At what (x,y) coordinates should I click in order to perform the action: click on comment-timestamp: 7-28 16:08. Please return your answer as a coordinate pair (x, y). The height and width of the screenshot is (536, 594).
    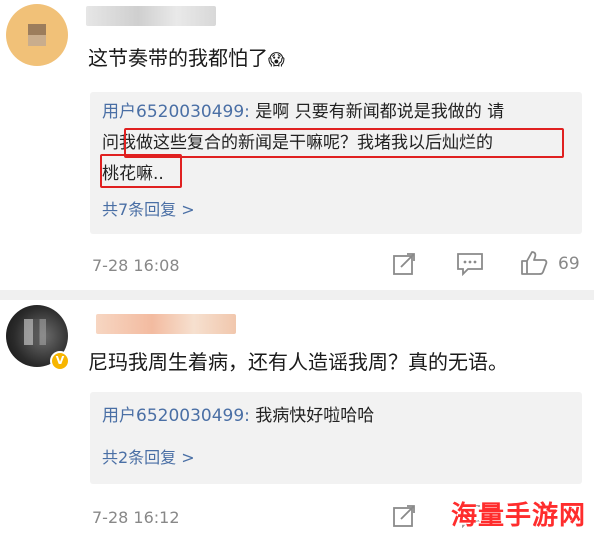
    Looking at the image, I should click on (136, 265).